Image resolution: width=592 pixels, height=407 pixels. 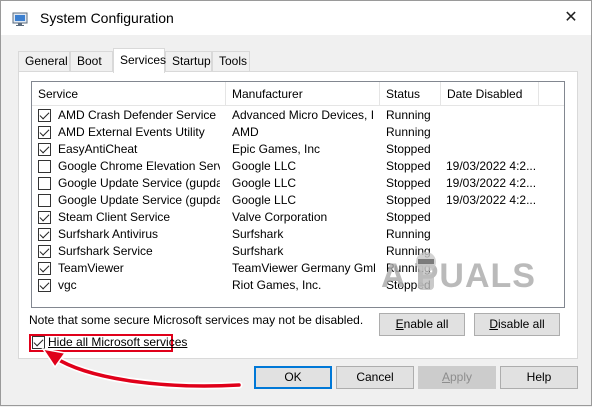 What do you see at coordinates (445, 377) in the screenshot?
I see `apply-mnemonic: A` at bounding box center [445, 377].